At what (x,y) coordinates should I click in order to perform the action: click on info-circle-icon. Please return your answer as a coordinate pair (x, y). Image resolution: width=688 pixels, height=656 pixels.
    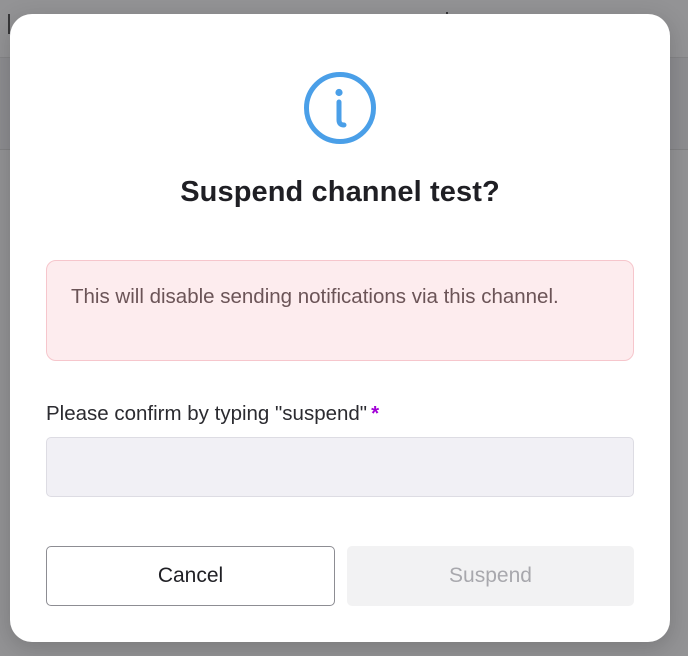
    Looking at the image, I should click on (340, 108).